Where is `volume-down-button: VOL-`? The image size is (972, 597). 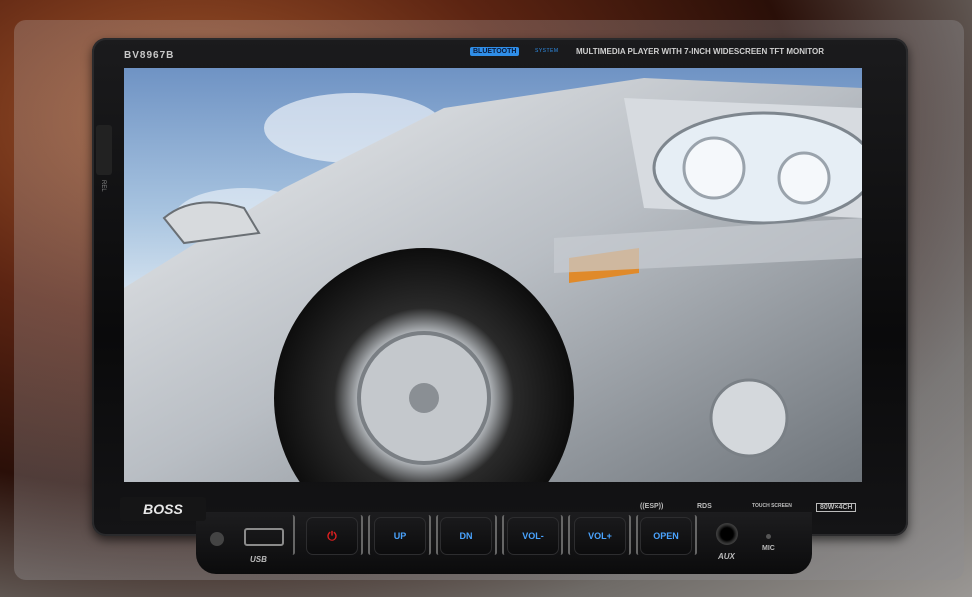
volume-down-button: VOL- is located at coordinates (533, 536).